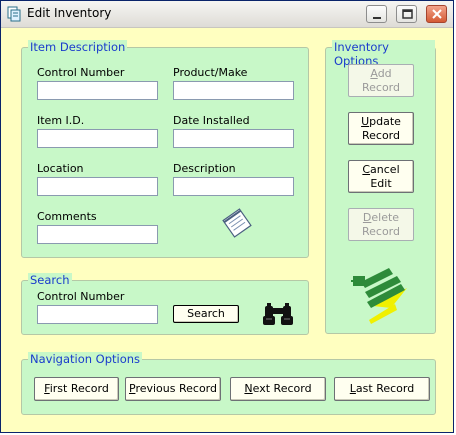  What do you see at coordinates (50, 280) in the screenshot?
I see `search-legend: Search` at bounding box center [50, 280].